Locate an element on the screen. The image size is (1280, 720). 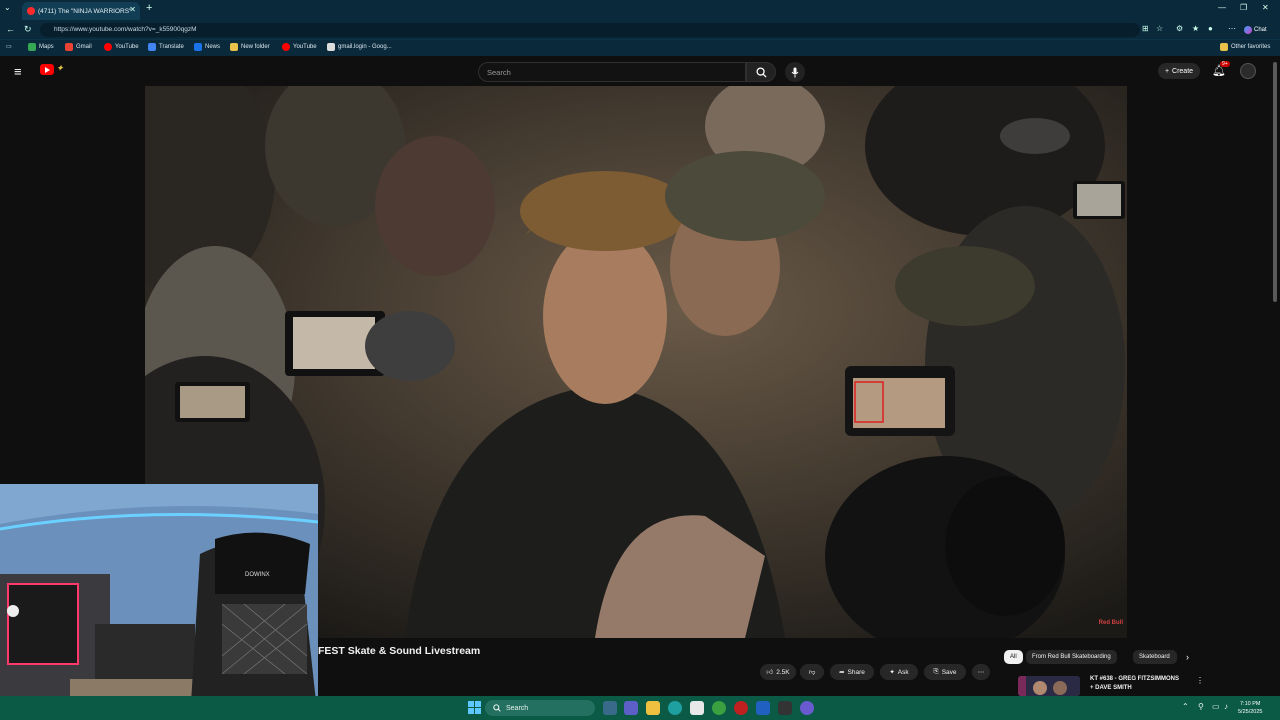
back-icon: ← is located at coordinates (10, 29).